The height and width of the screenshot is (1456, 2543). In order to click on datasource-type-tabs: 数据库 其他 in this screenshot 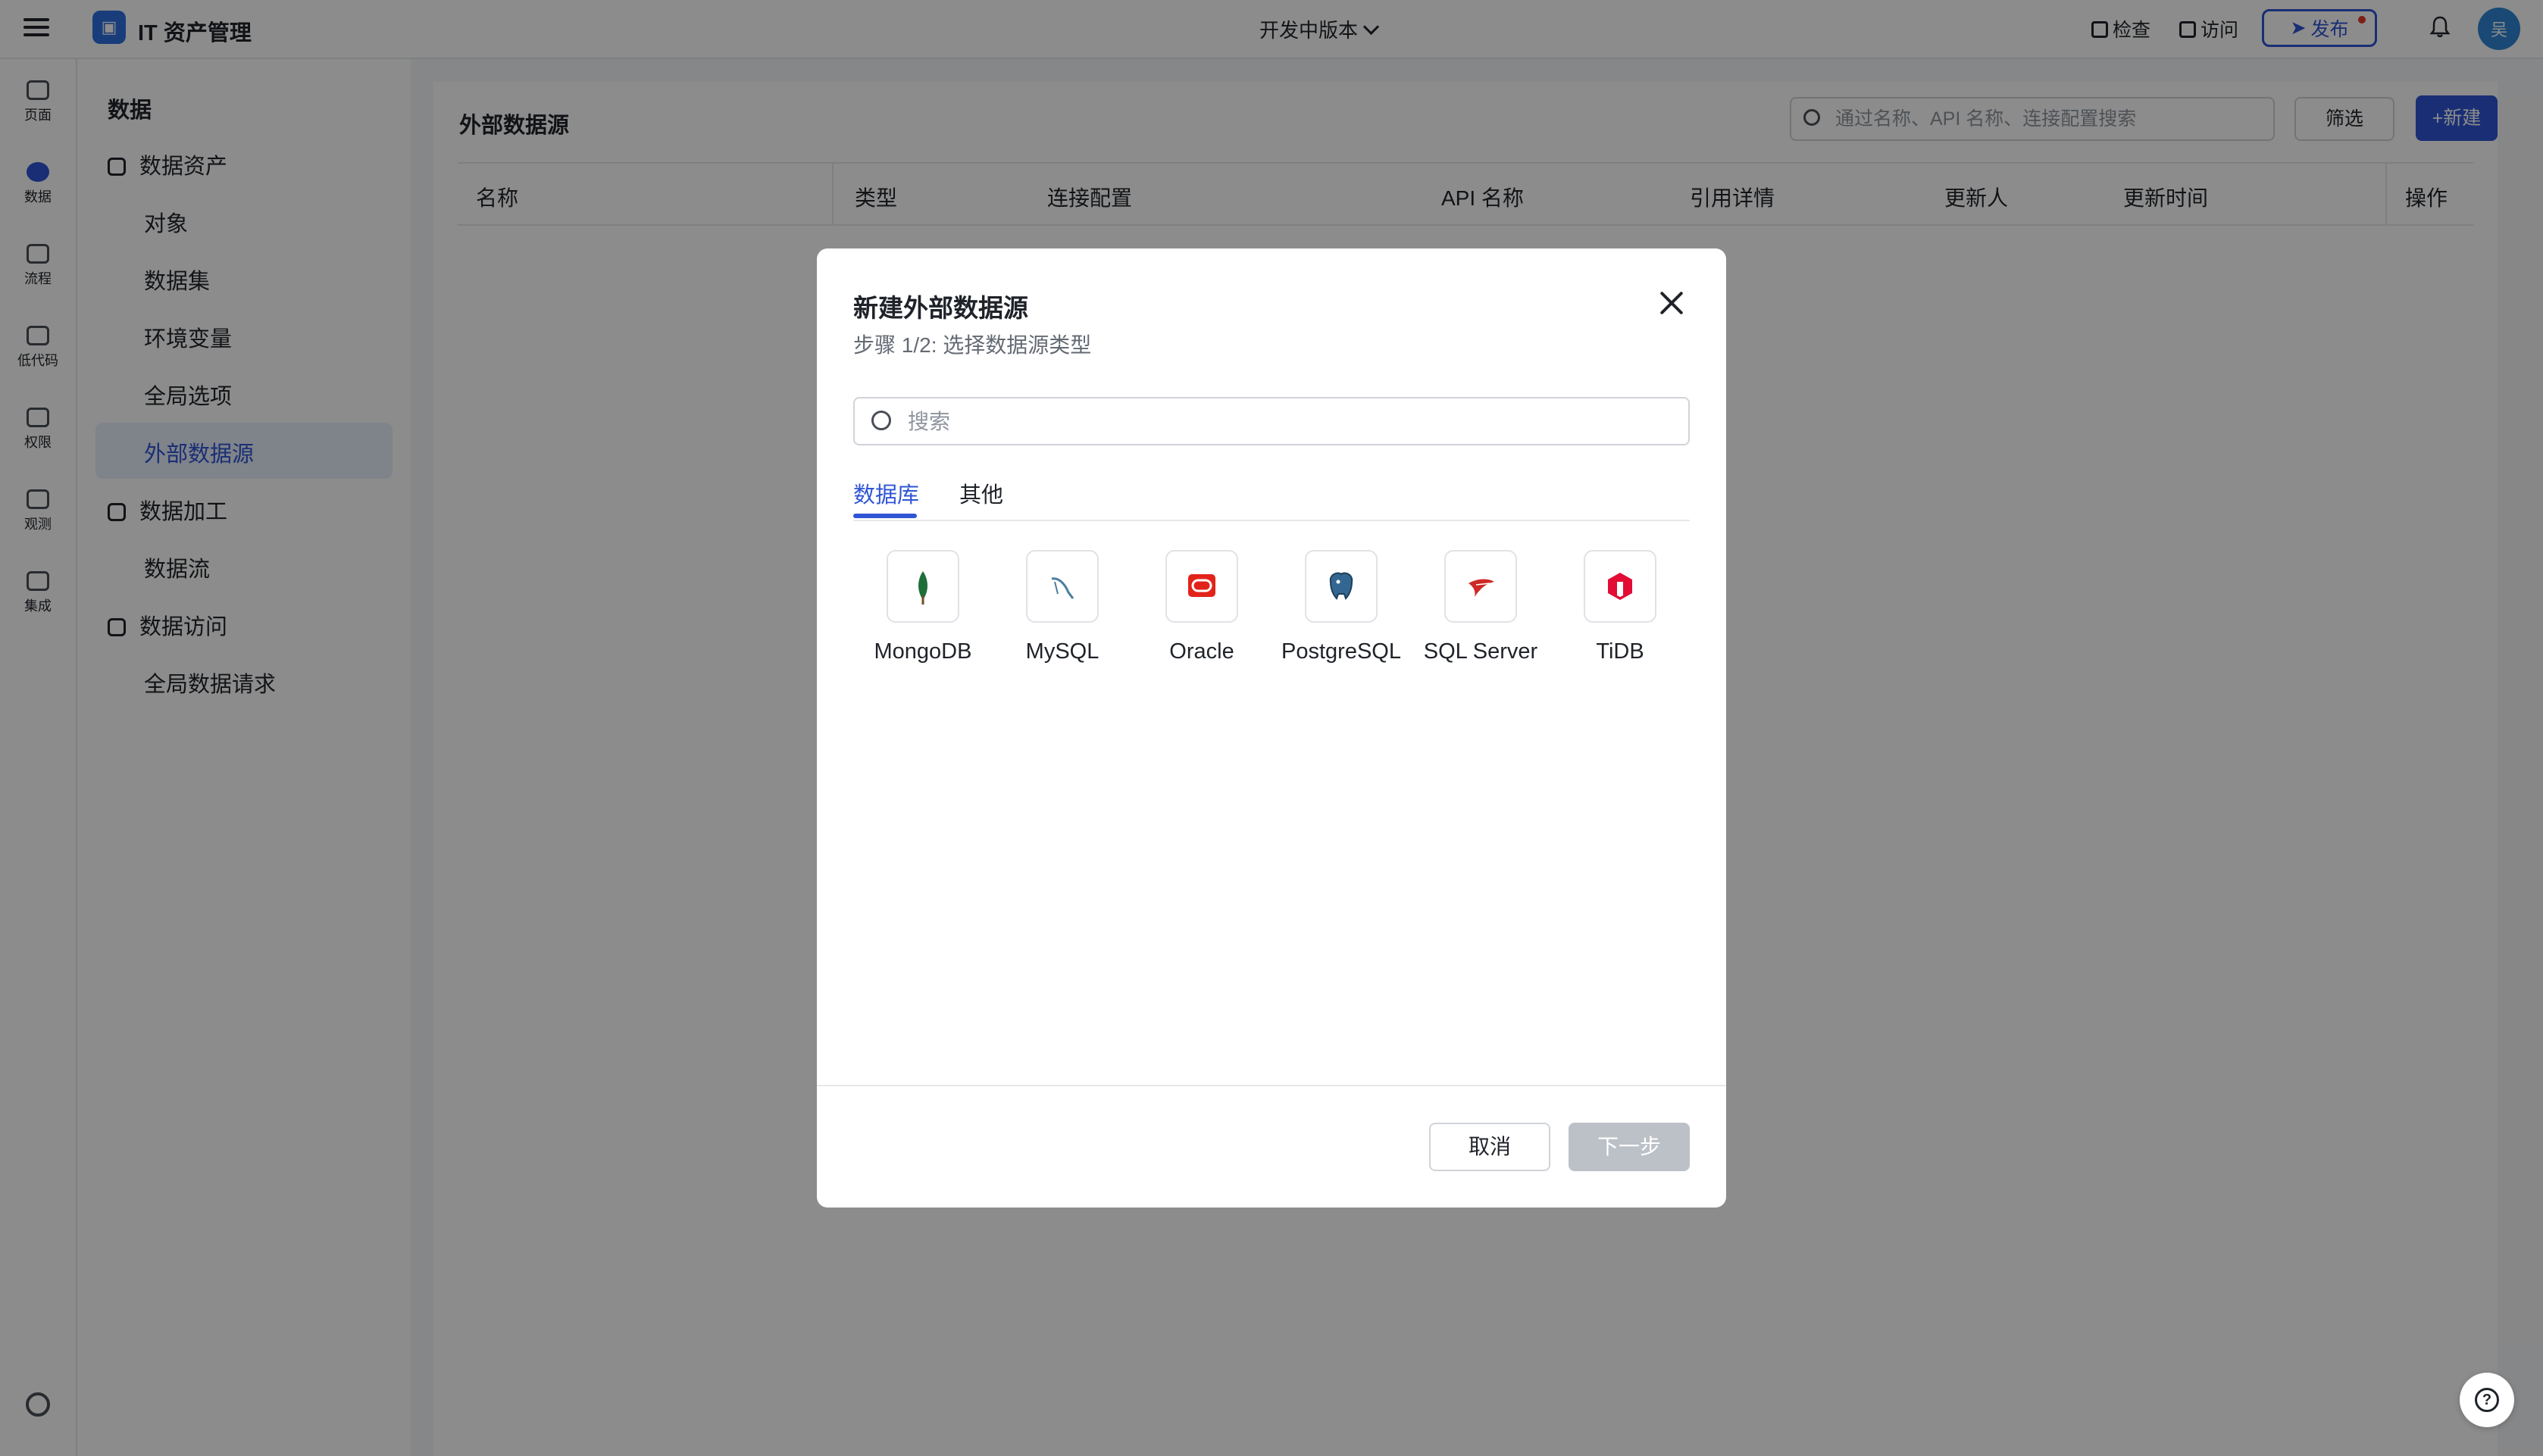, I will do `click(1271, 496)`.